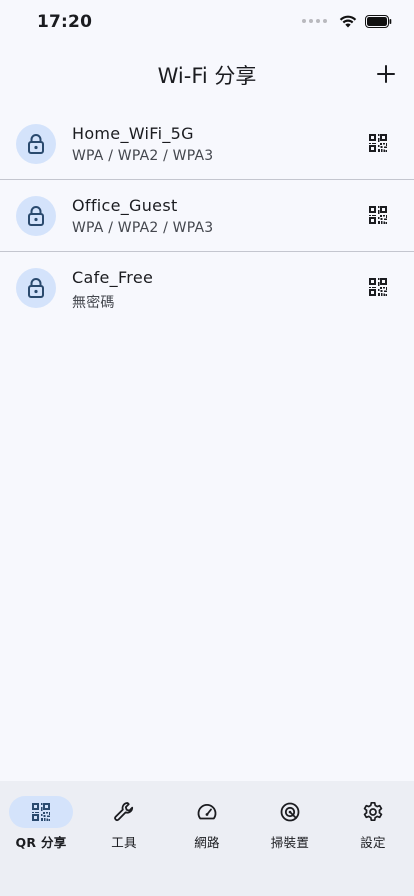 Image resolution: width=414 pixels, height=896 pixels. I want to click on wifi-icon, so click(348, 21).